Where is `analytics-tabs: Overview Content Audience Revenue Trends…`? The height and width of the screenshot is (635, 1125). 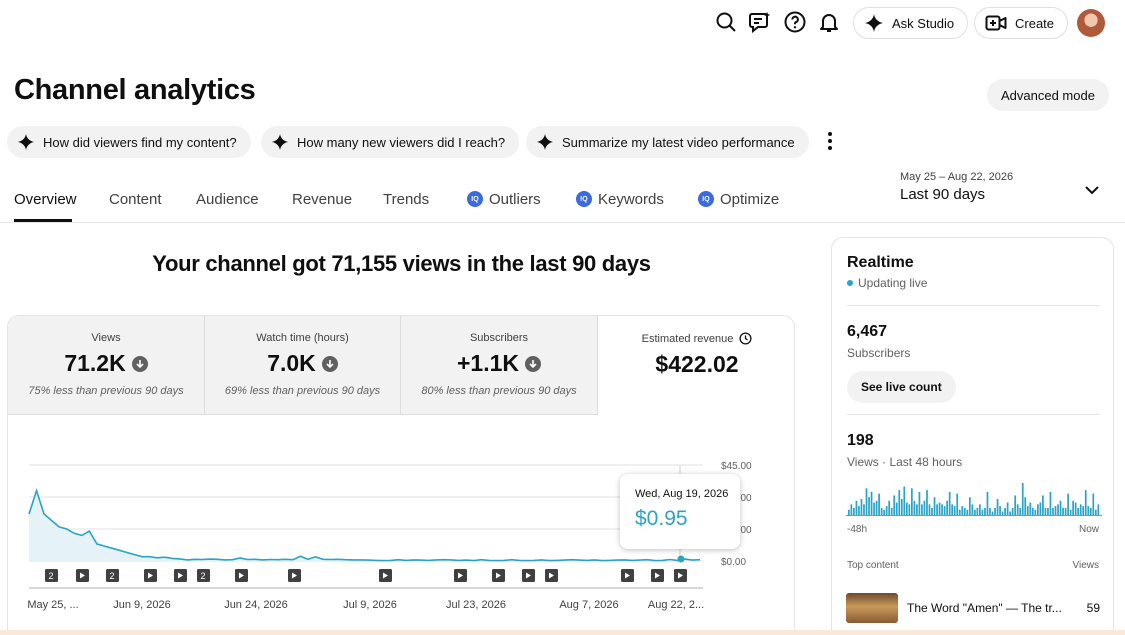
analytics-tabs: Overview Content Audience Revenue Trends… is located at coordinates (410, 204).